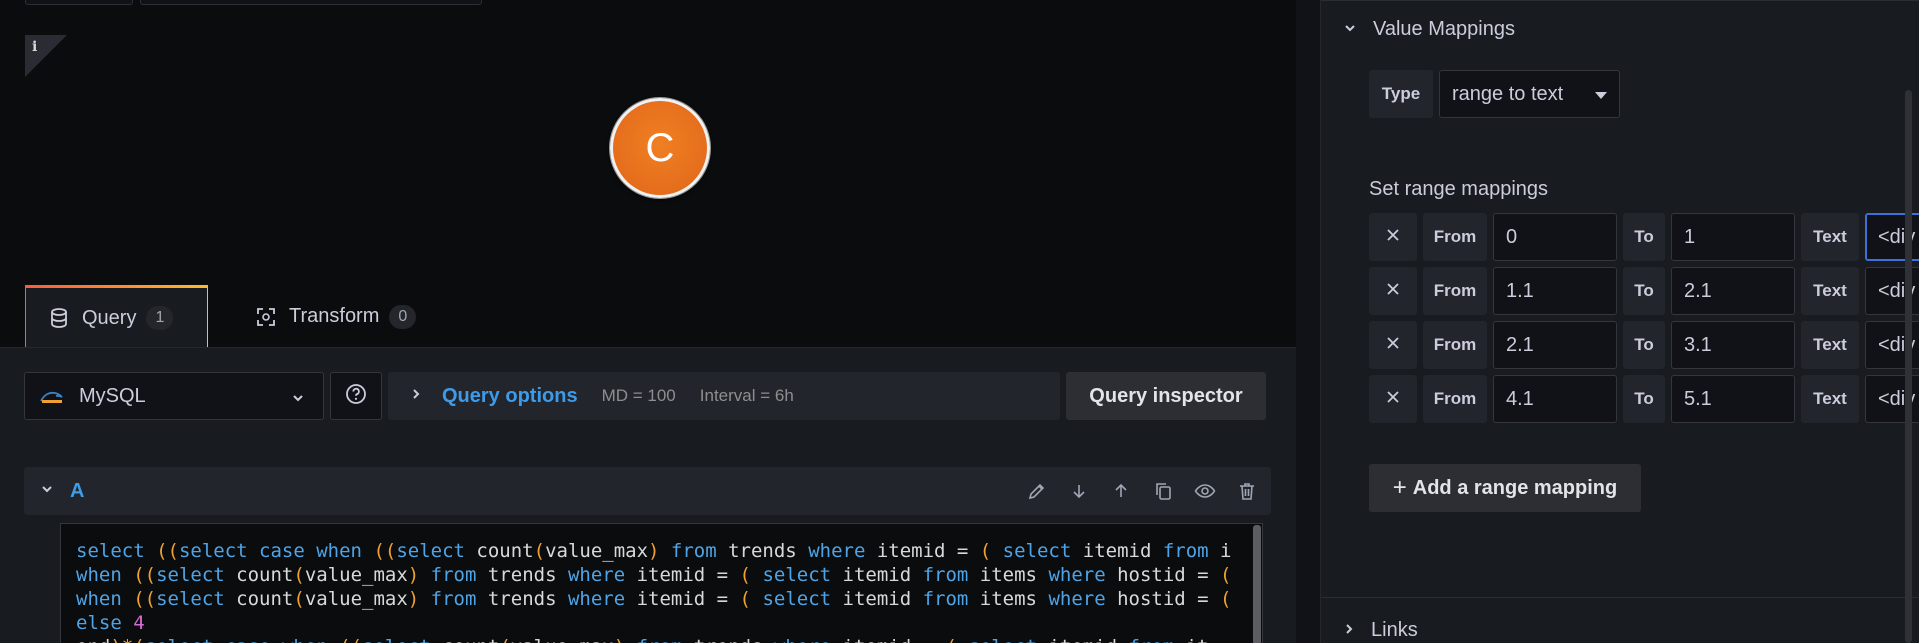 The width and height of the screenshot is (1919, 643). Describe the element at coordinates (1733, 399) in the screenshot. I see `to-input: 5.1` at that location.